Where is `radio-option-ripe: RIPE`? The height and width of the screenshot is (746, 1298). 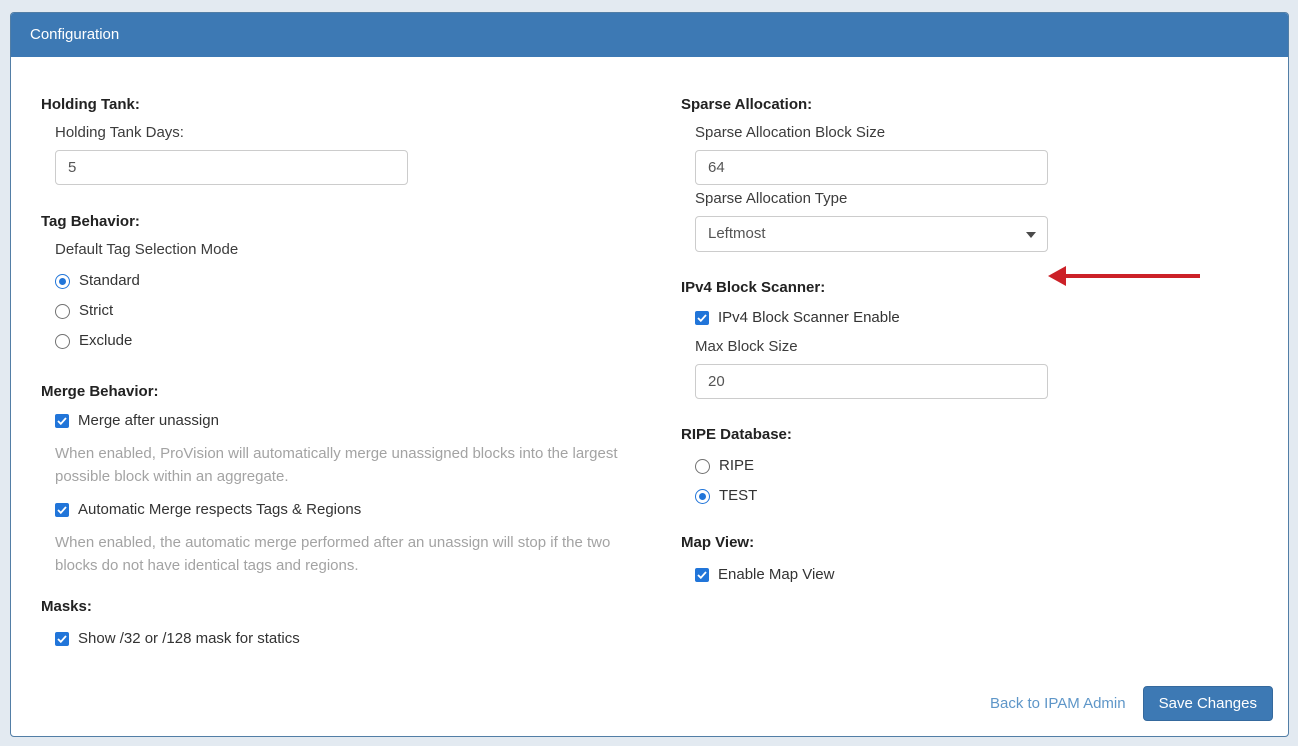 radio-option-ripe: RIPE is located at coordinates (978, 466).